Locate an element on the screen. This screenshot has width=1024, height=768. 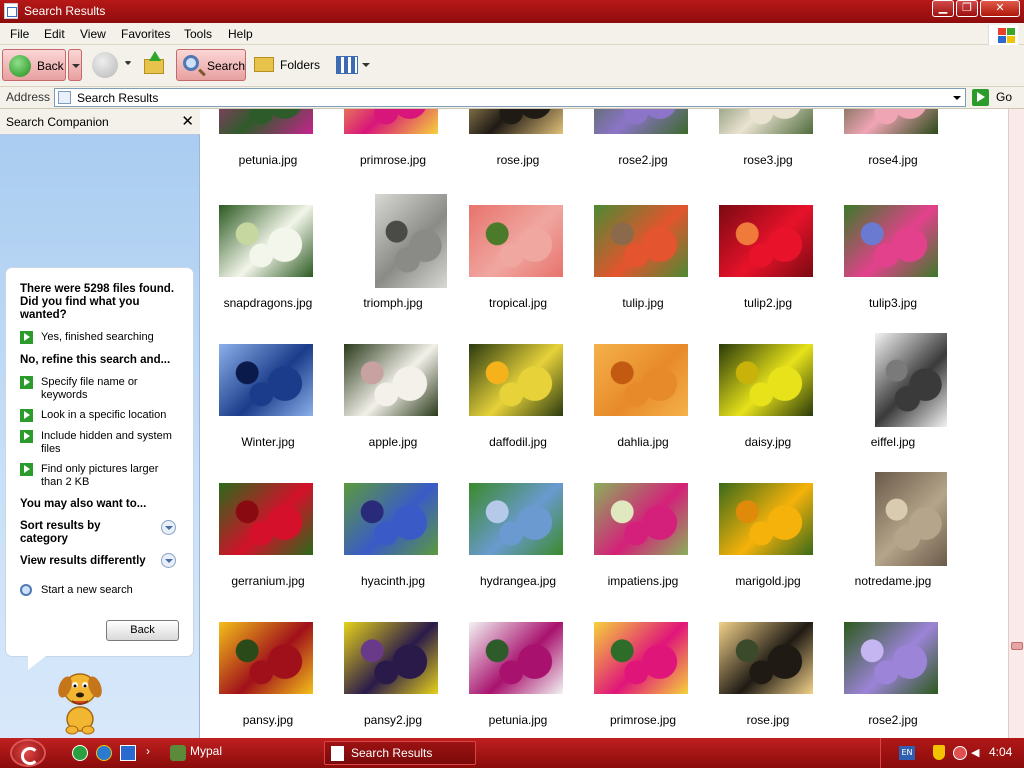
file-thumbnail: pansy.jpg is located at coordinates (267, 669).